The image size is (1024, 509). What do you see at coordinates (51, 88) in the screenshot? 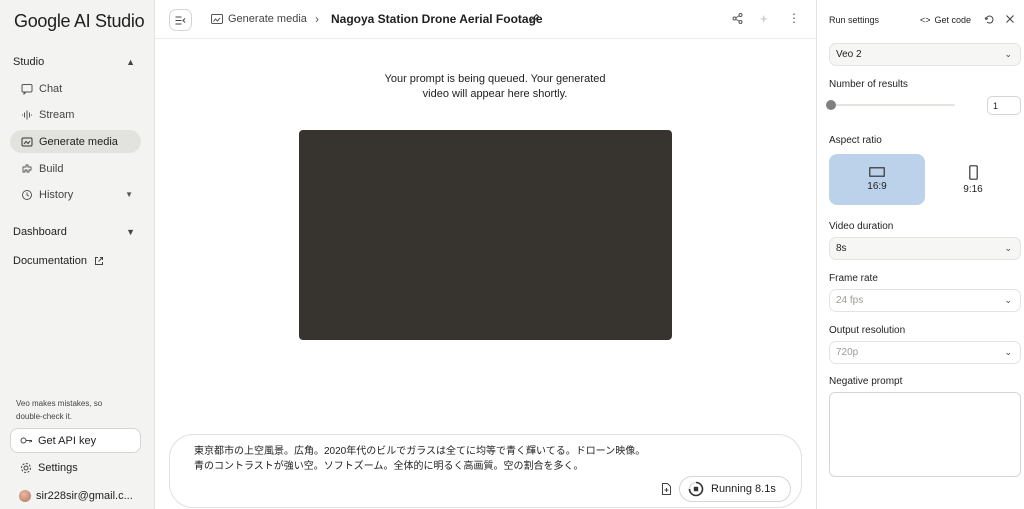
I see `sidebar-item-label: Chat` at bounding box center [51, 88].